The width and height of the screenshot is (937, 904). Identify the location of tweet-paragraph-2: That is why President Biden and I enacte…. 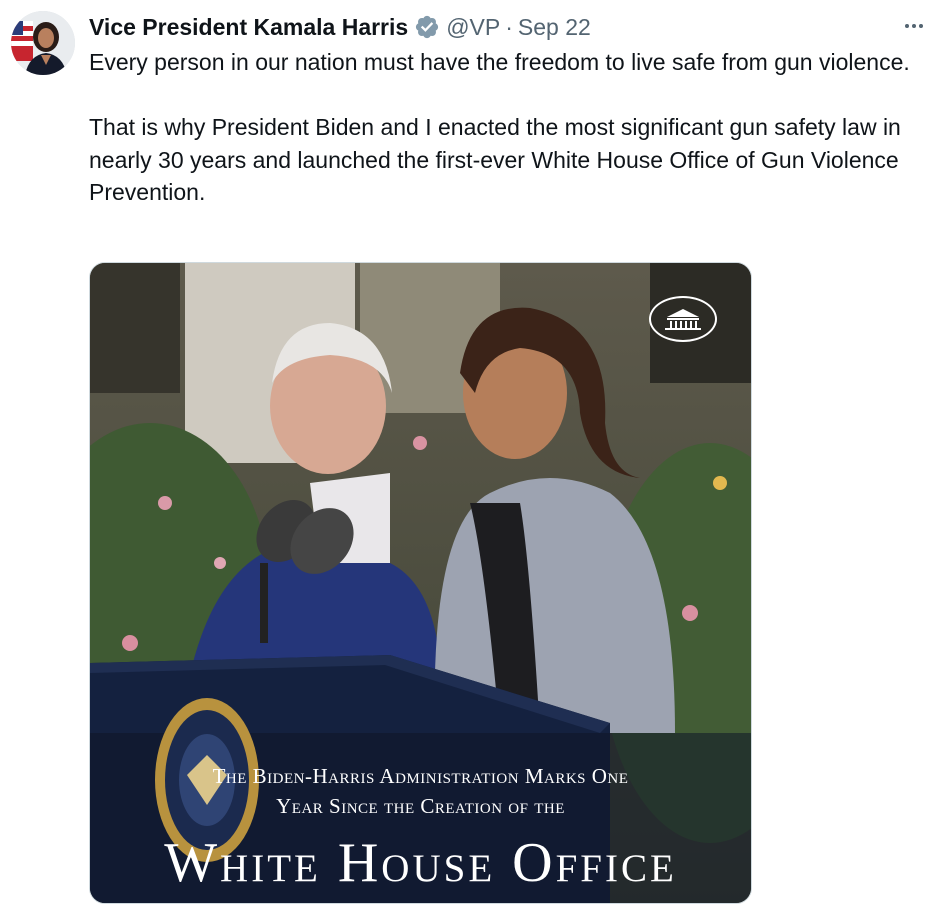
(495, 159).